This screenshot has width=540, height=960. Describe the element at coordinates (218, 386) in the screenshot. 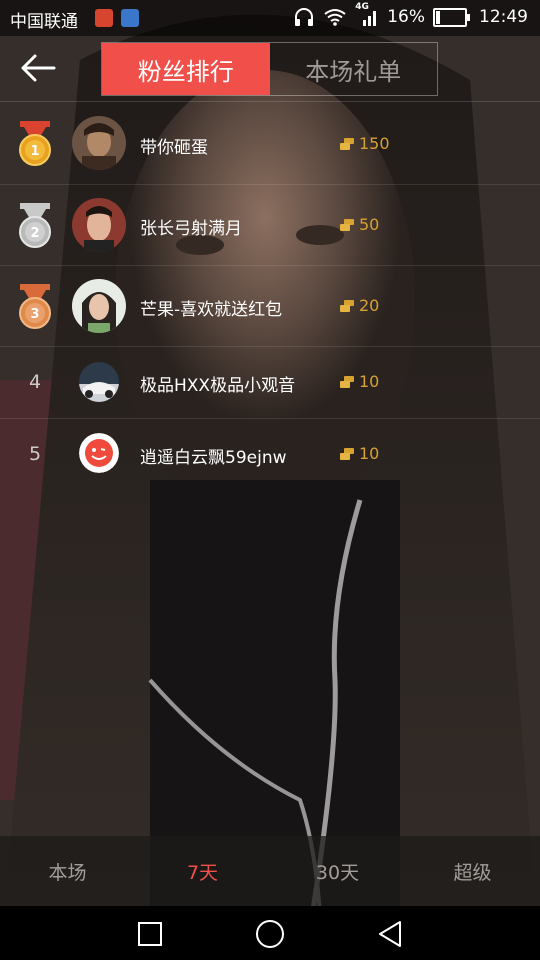

I see `user-name: 极品HXX极品小观音` at that location.